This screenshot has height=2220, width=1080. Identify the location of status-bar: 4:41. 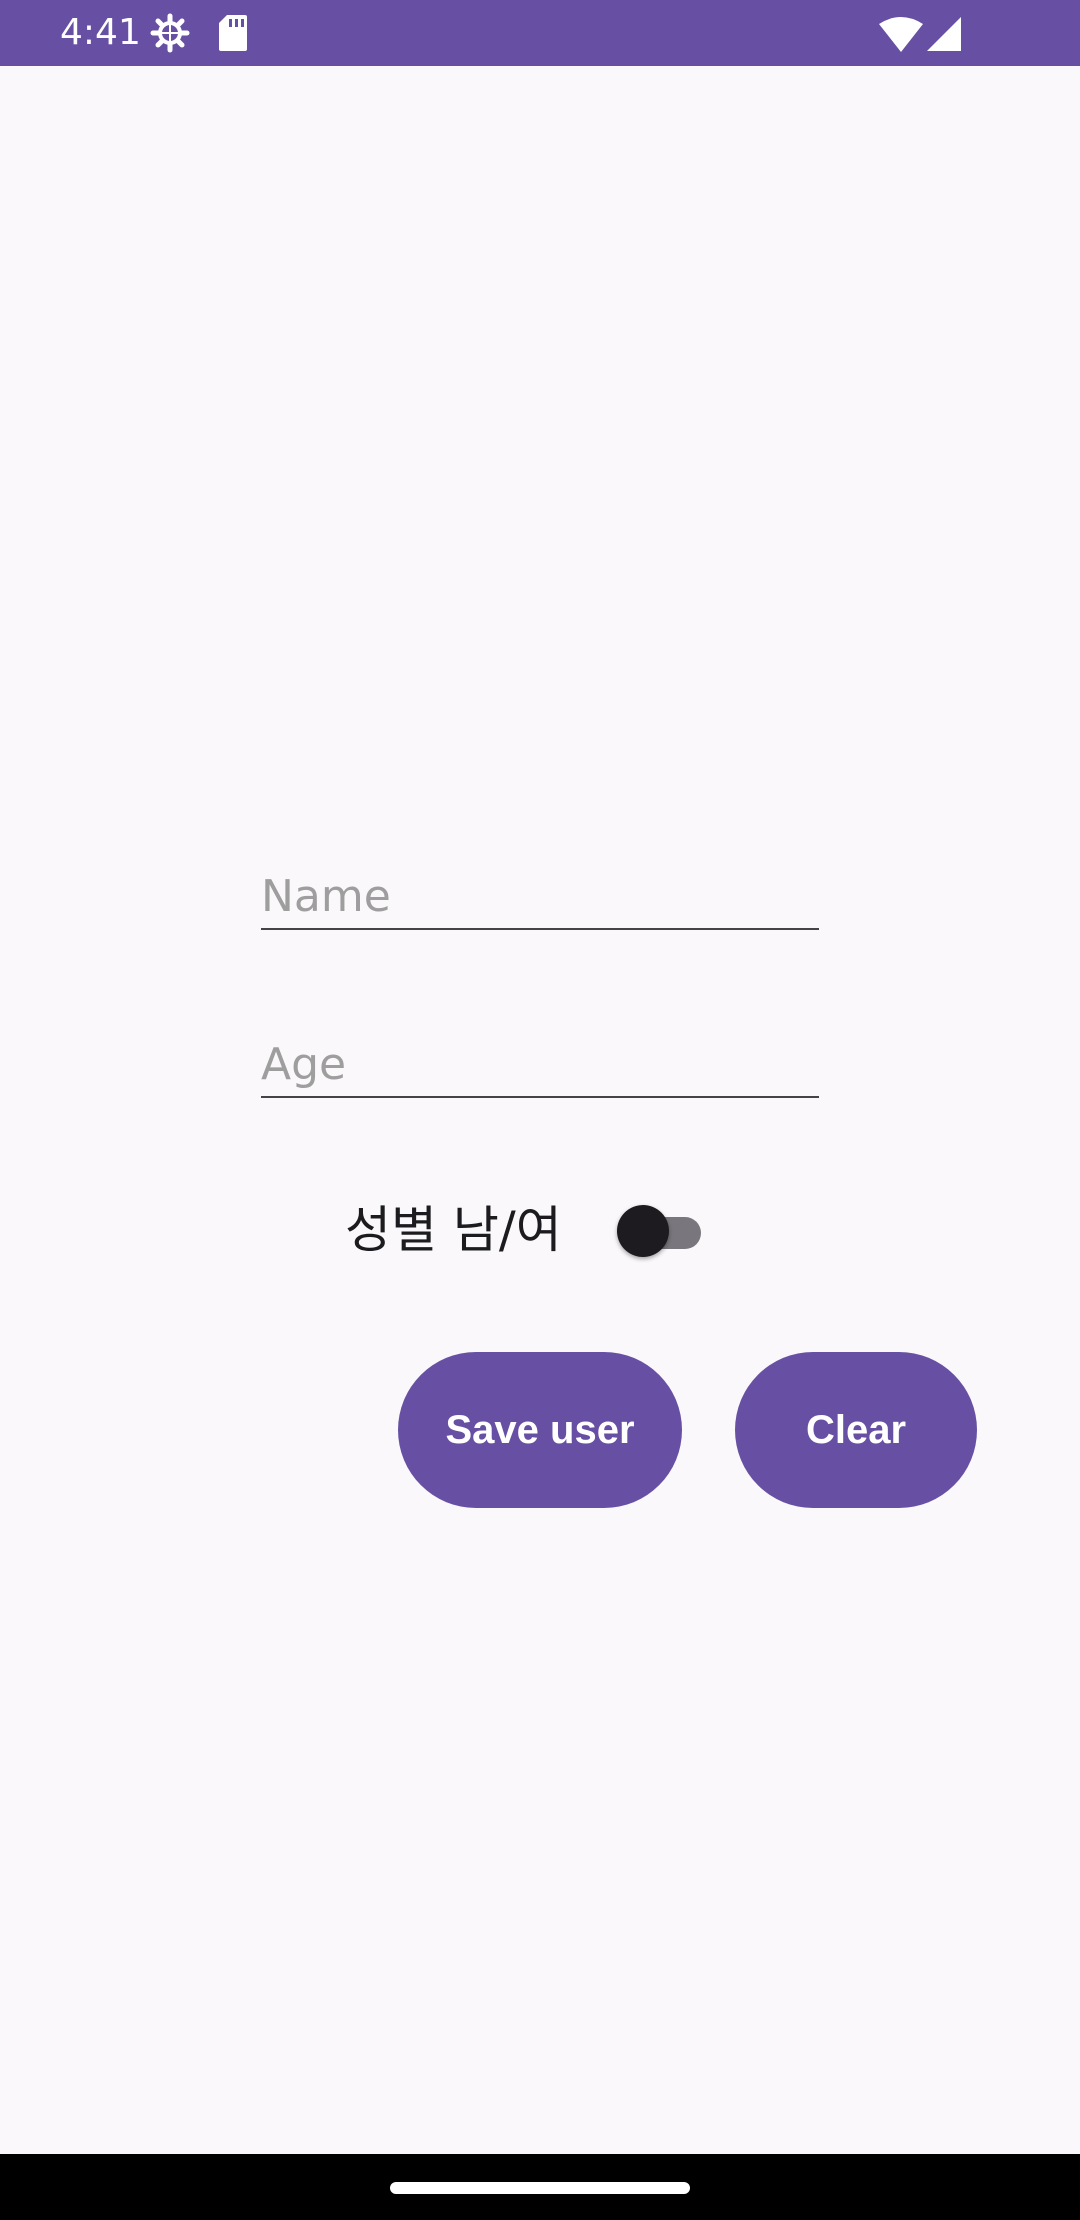
(540, 33).